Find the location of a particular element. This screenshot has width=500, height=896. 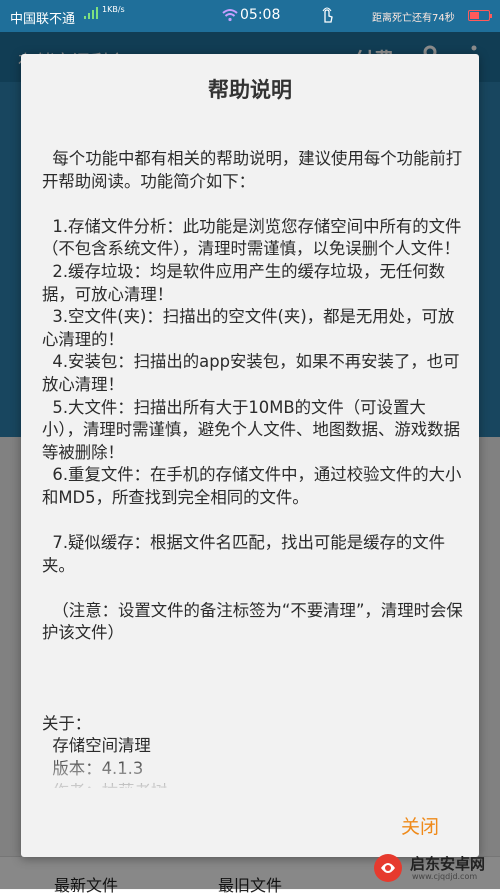

wifi-icon is located at coordinates (230, 15).